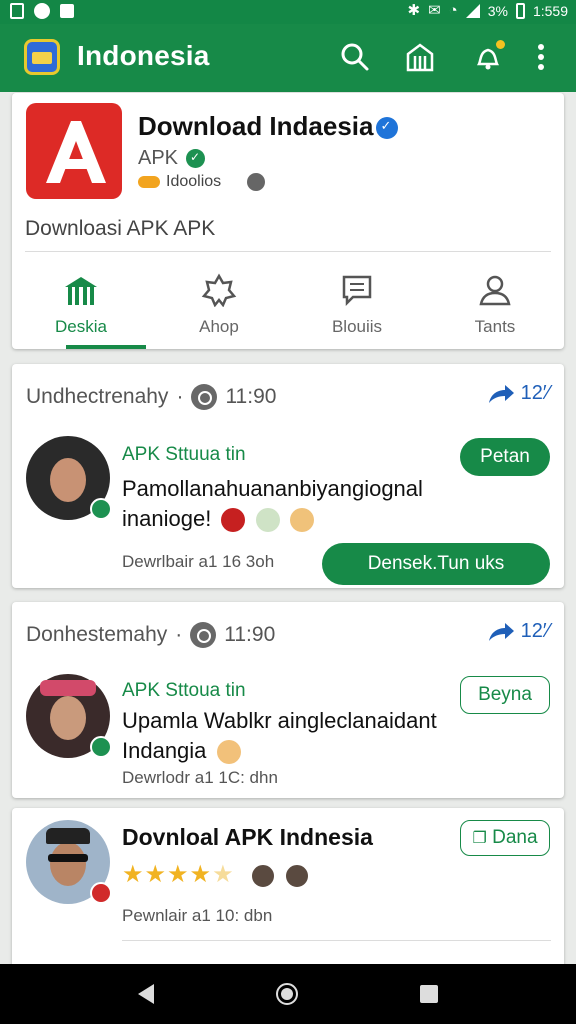 The image size is (576, 1024). What do you see at coordinates (550, 11) in the screenshot?
I see `clock-time: 1:559` at bounding box center [550, 11].